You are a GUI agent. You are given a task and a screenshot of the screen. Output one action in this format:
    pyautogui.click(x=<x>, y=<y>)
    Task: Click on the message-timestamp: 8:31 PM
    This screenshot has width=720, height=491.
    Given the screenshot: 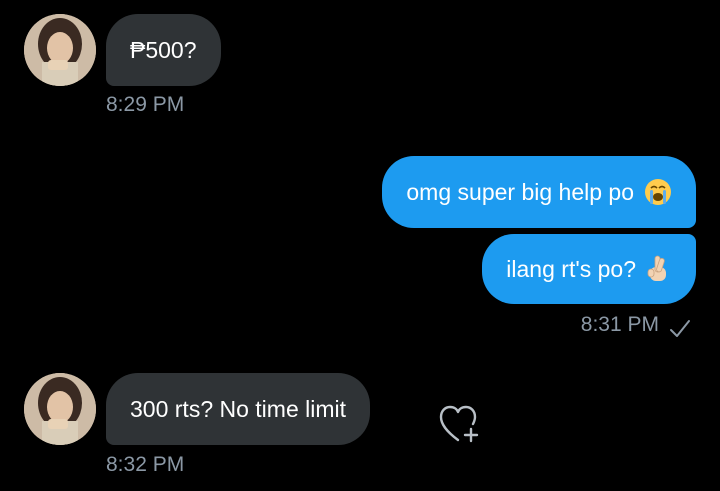 What is the action you would take?
    pyautogui.click(x=619, y=324)
    